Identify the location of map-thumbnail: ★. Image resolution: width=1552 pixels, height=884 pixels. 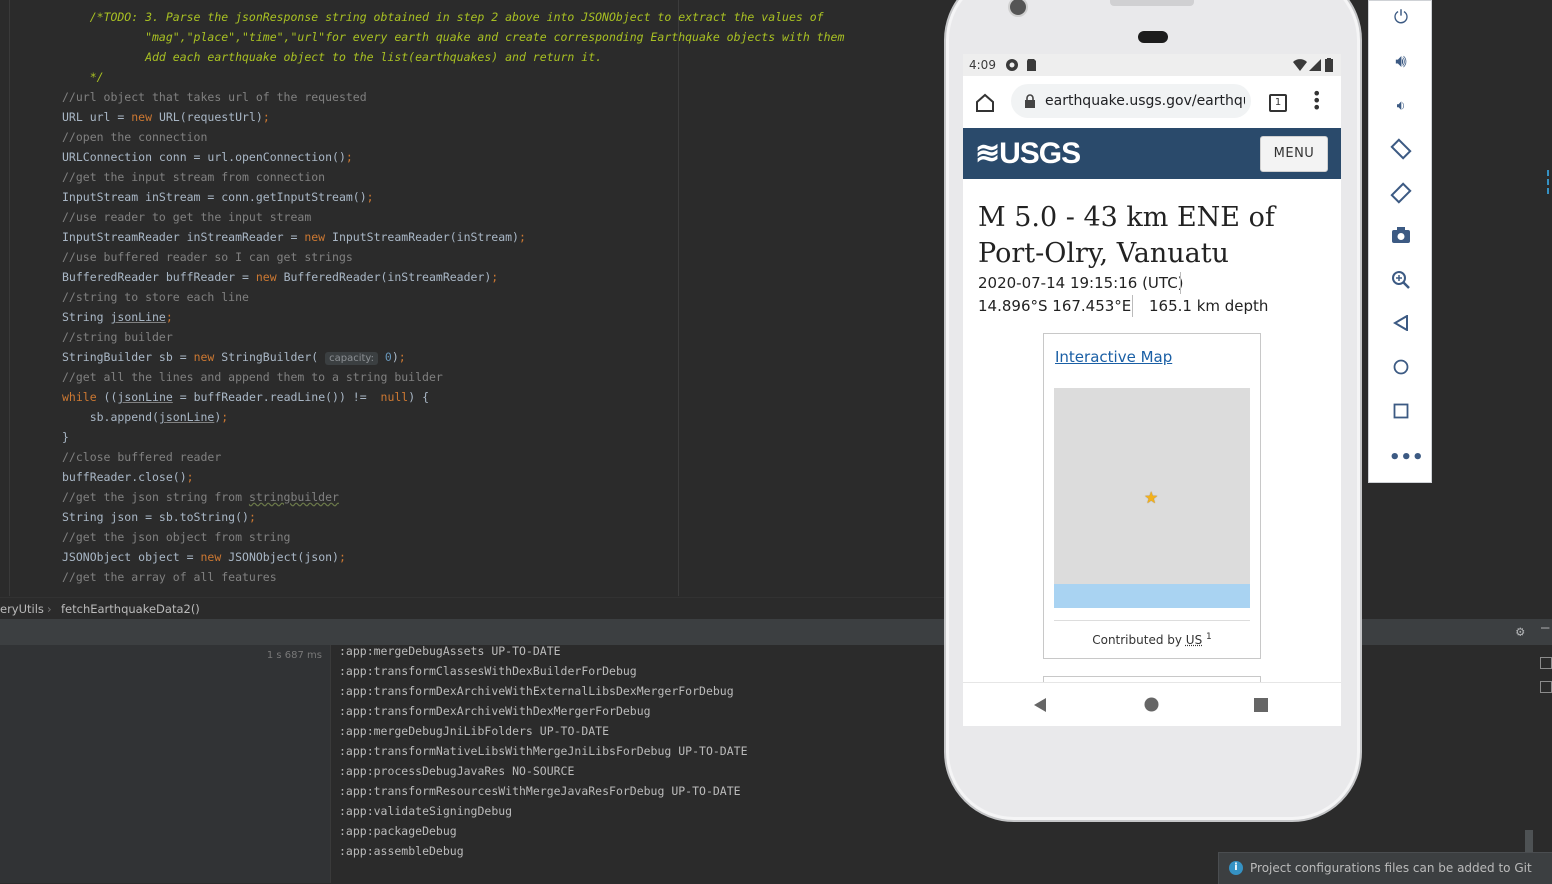
(1152, 498).